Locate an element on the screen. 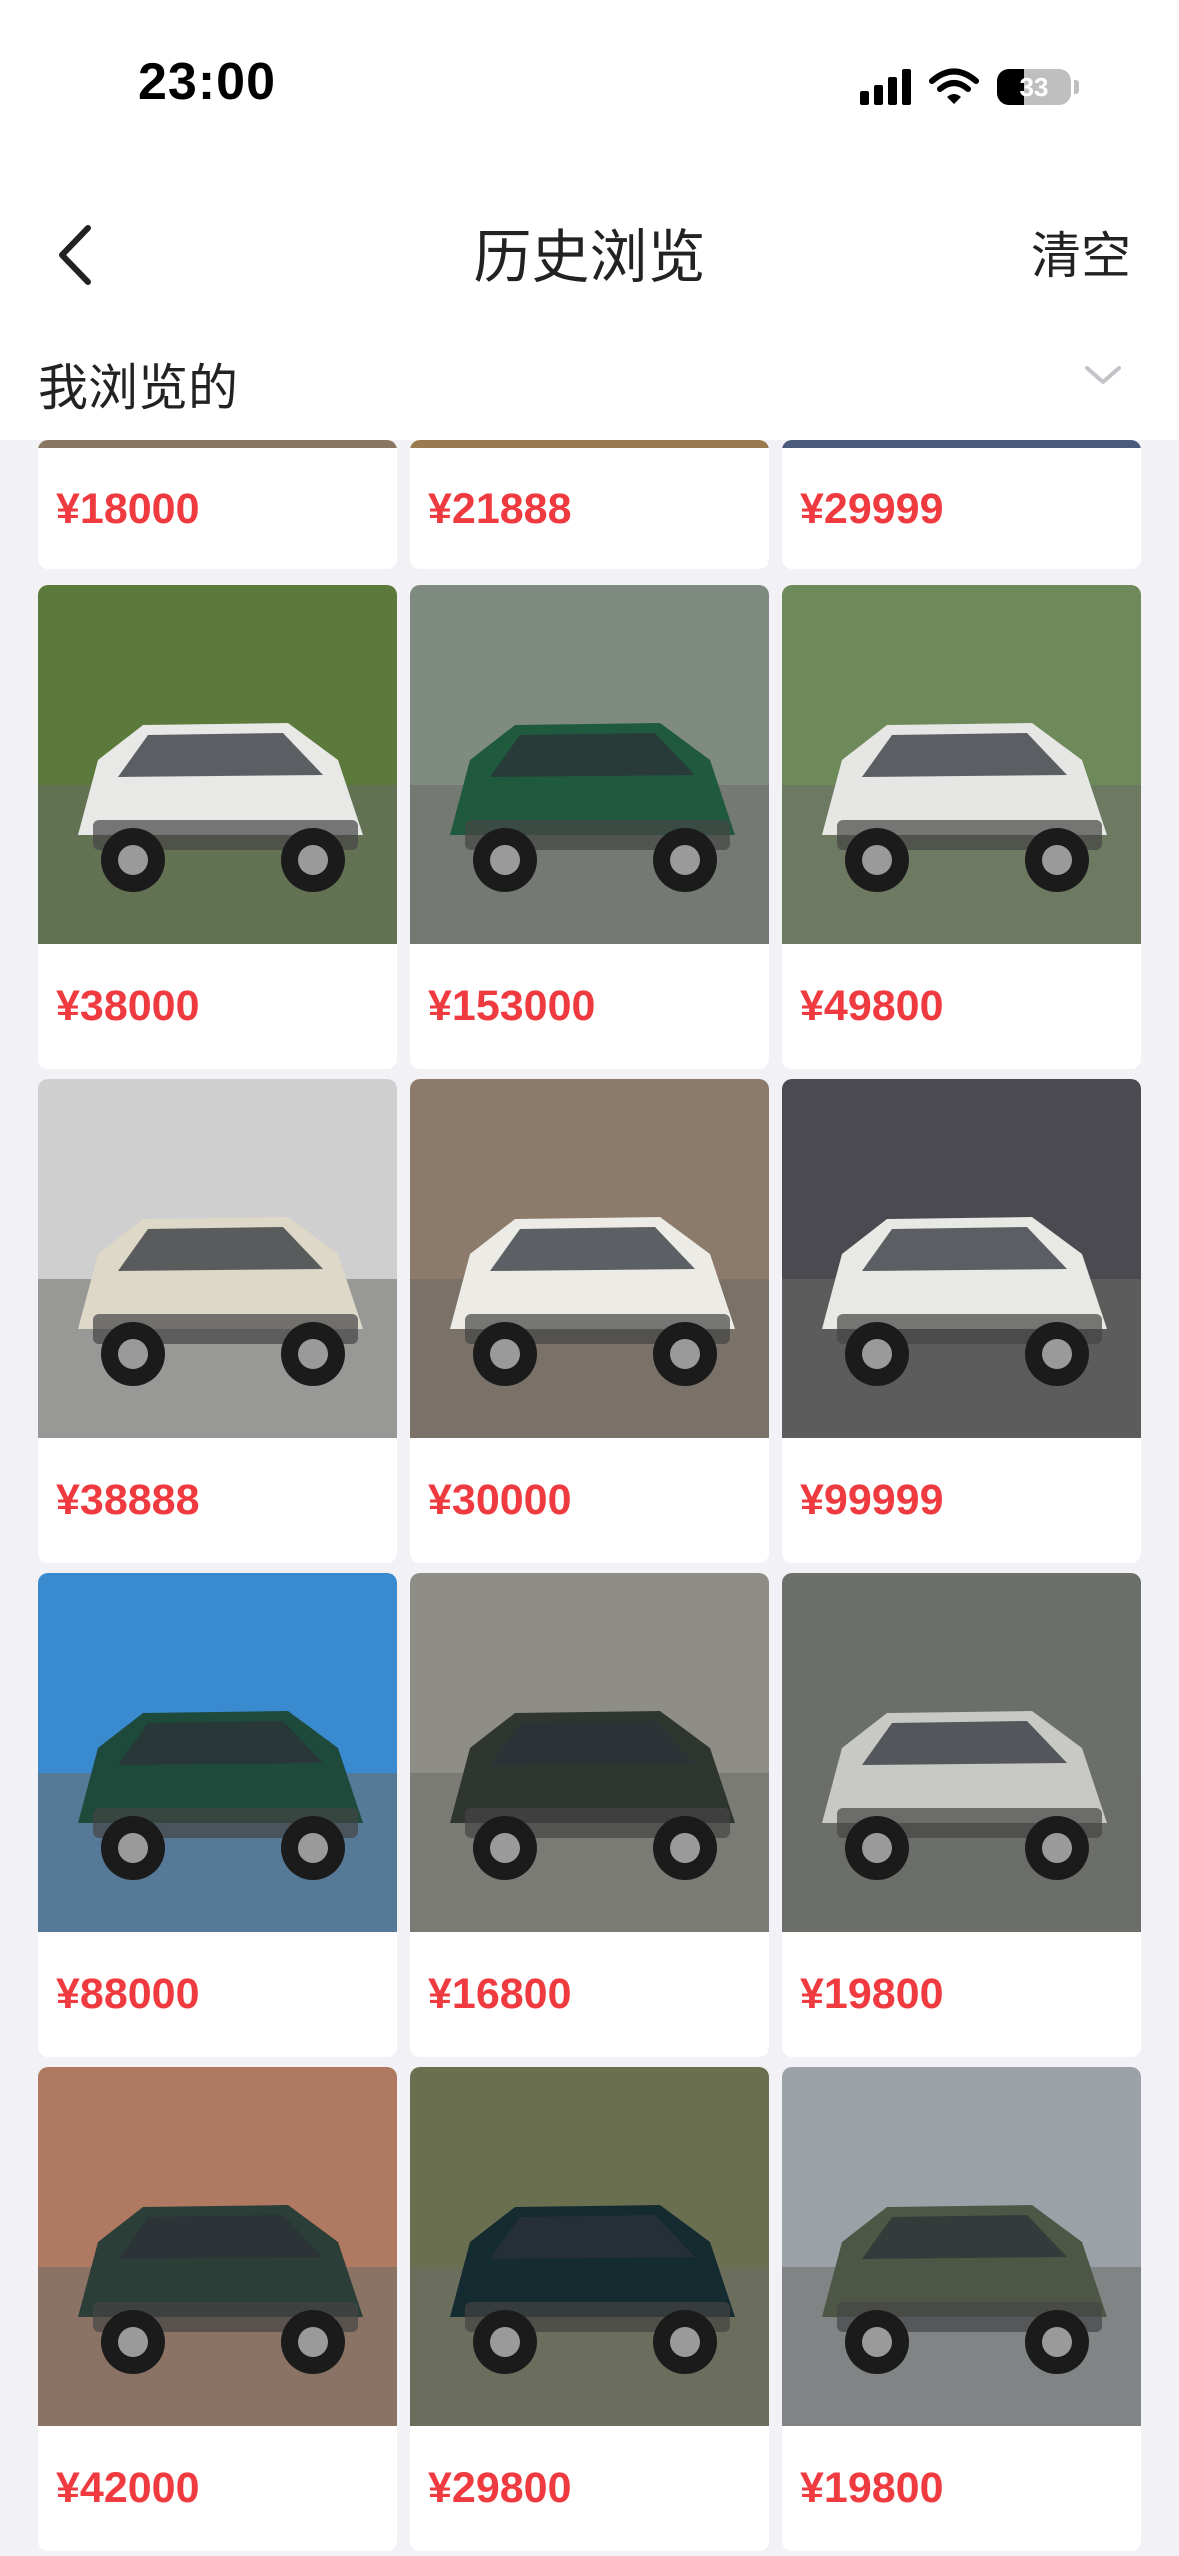 This screenshot has height=2556, width=1179. listing-price: ¥153000 is located at coordinates (512, 1006).